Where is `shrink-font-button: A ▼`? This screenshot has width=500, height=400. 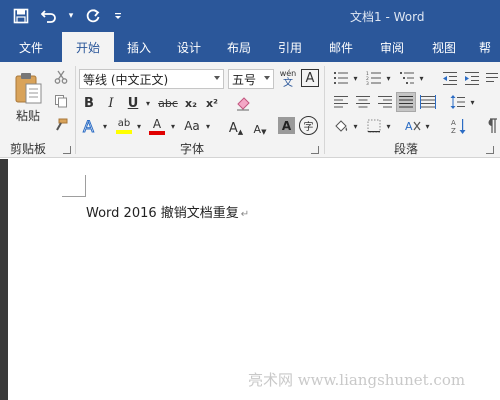
shrink-font-button: A ▼ is located at coordinates (260, 126).